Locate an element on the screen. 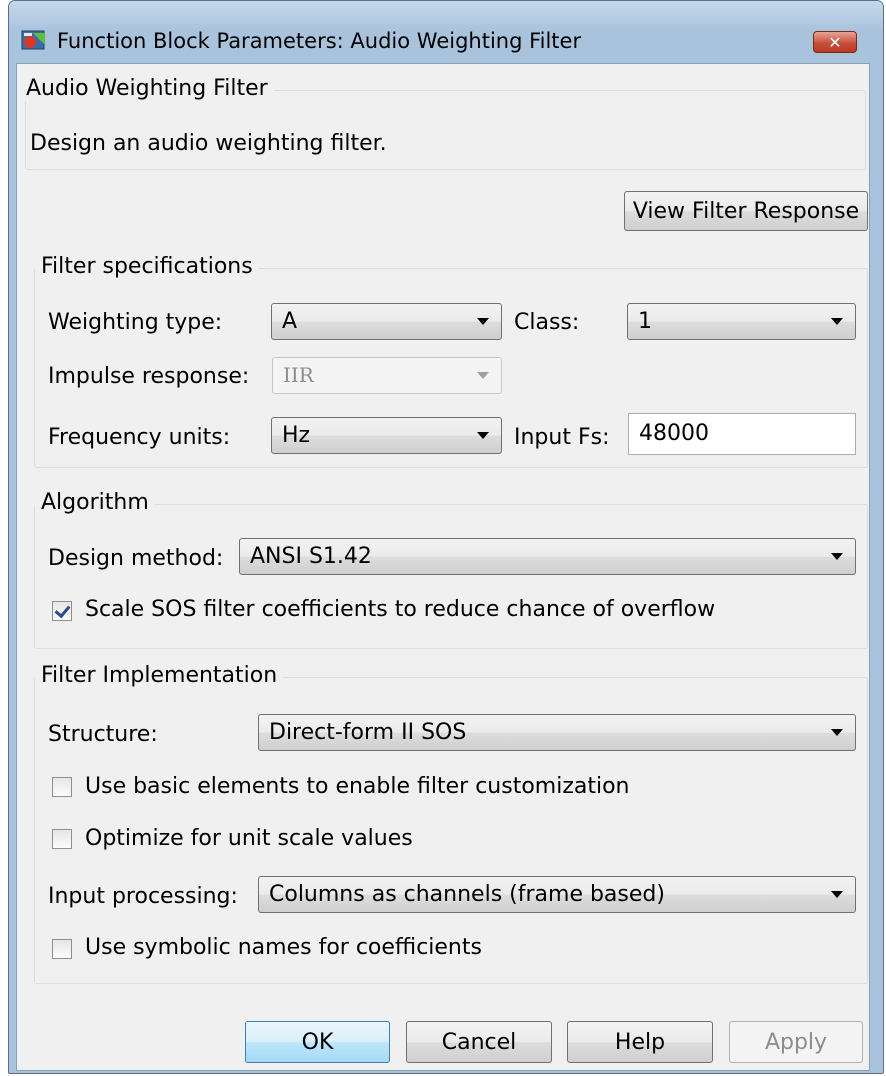 The image size is (886, 1076). optimize-unit-scale-label: Optimize for unit scale values is located at coordinates (249, 838).